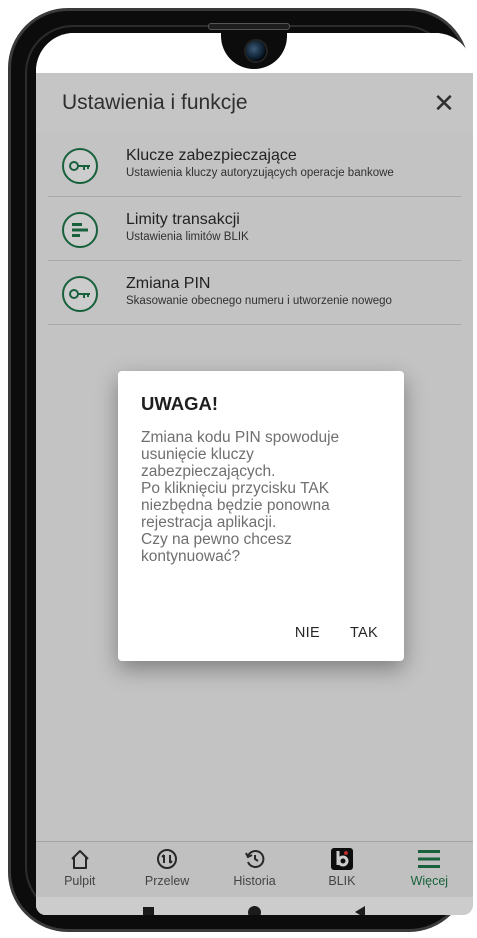 This screenshot has width=477, height=938. Describe the element at coordinates (249, 26) in the screenshot. I see `speaker-grille` at that location.